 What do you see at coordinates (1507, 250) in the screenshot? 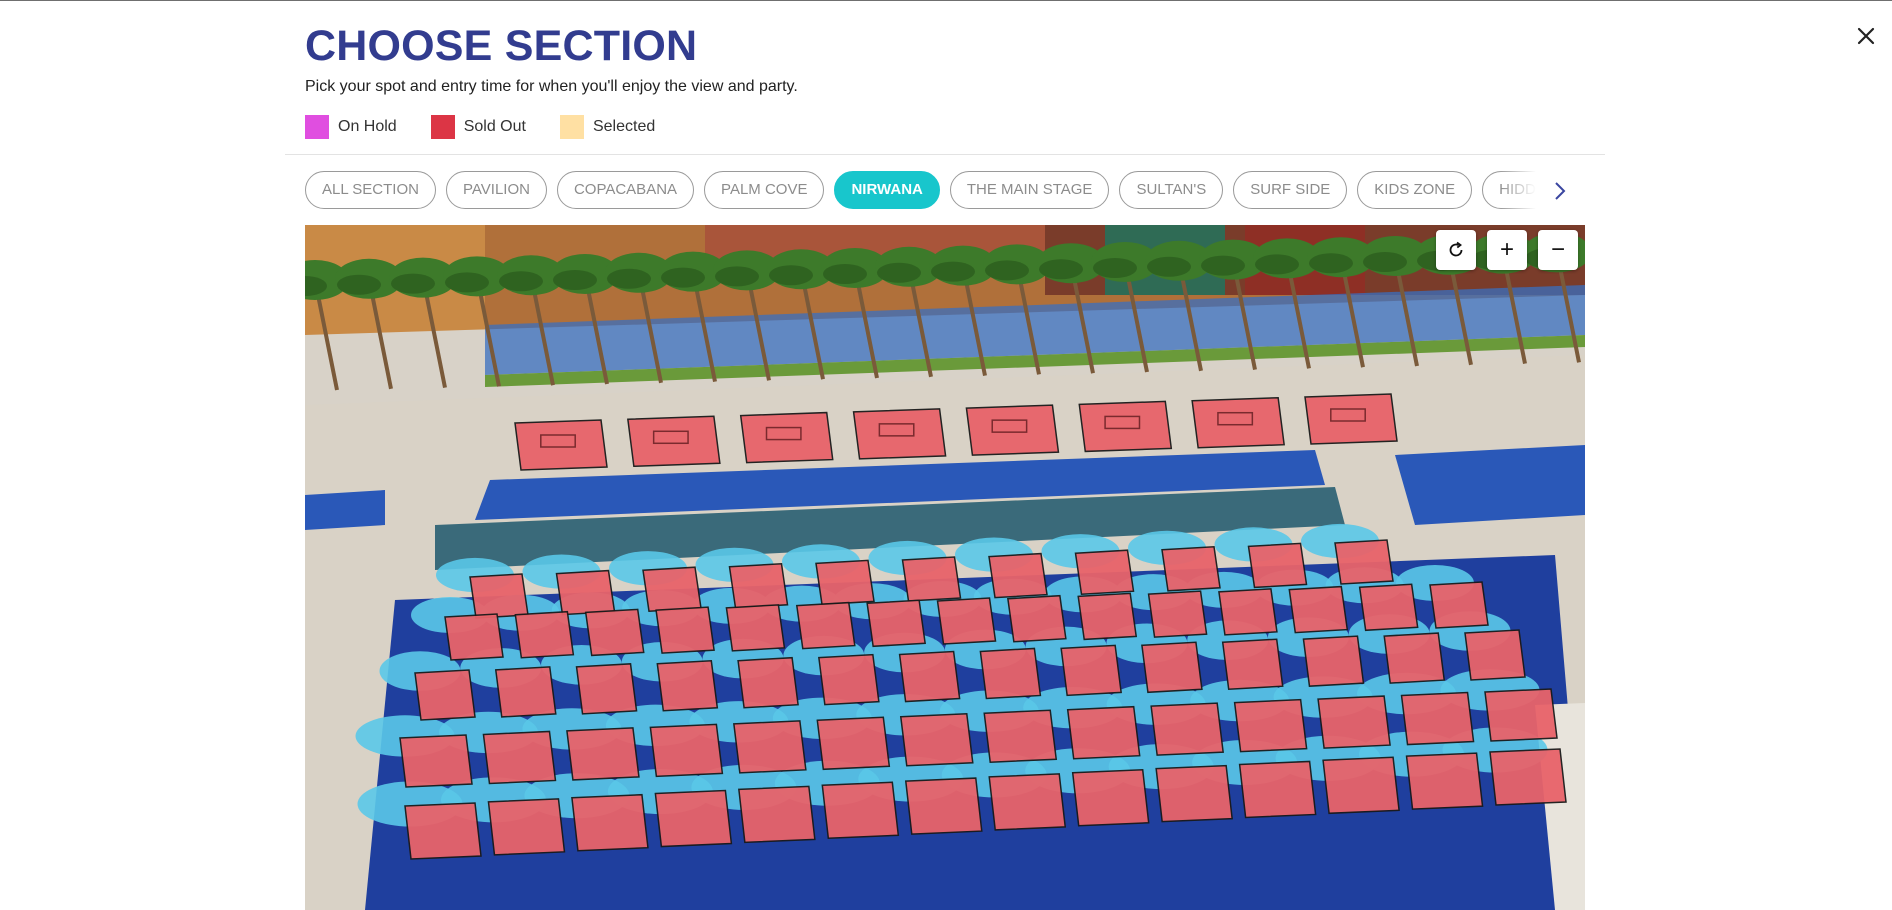
I see `zoom-in-button: +` at bounding box center [1507, 250].